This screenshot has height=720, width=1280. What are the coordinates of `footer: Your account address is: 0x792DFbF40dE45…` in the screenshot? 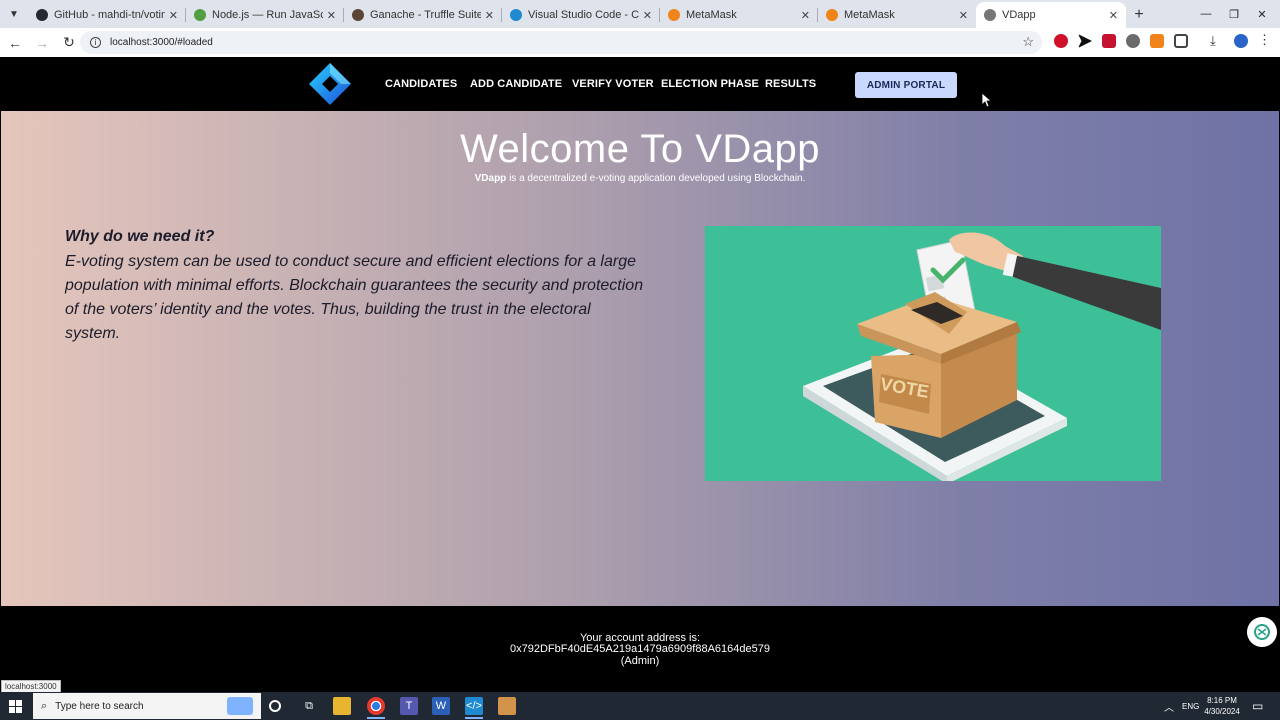 It's located at (640, 649).